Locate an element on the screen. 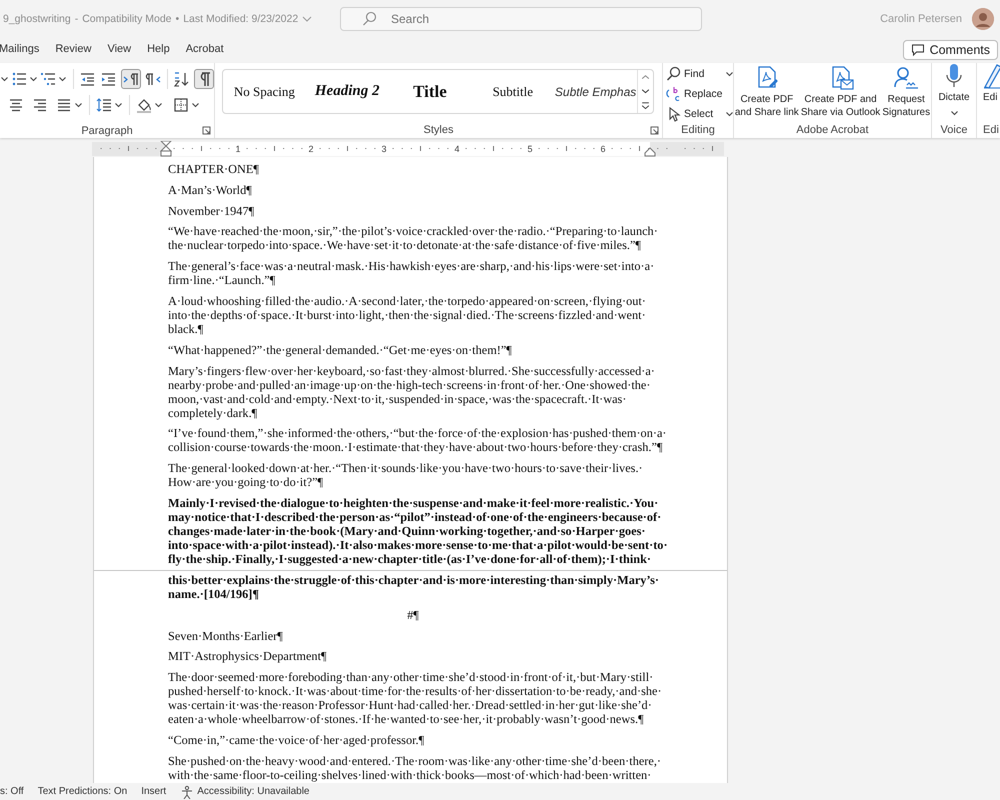 The height and width of the screenshot is (800, 1000). acrobat-button: Create PDF and Share link is located at coordinates (766, 94).